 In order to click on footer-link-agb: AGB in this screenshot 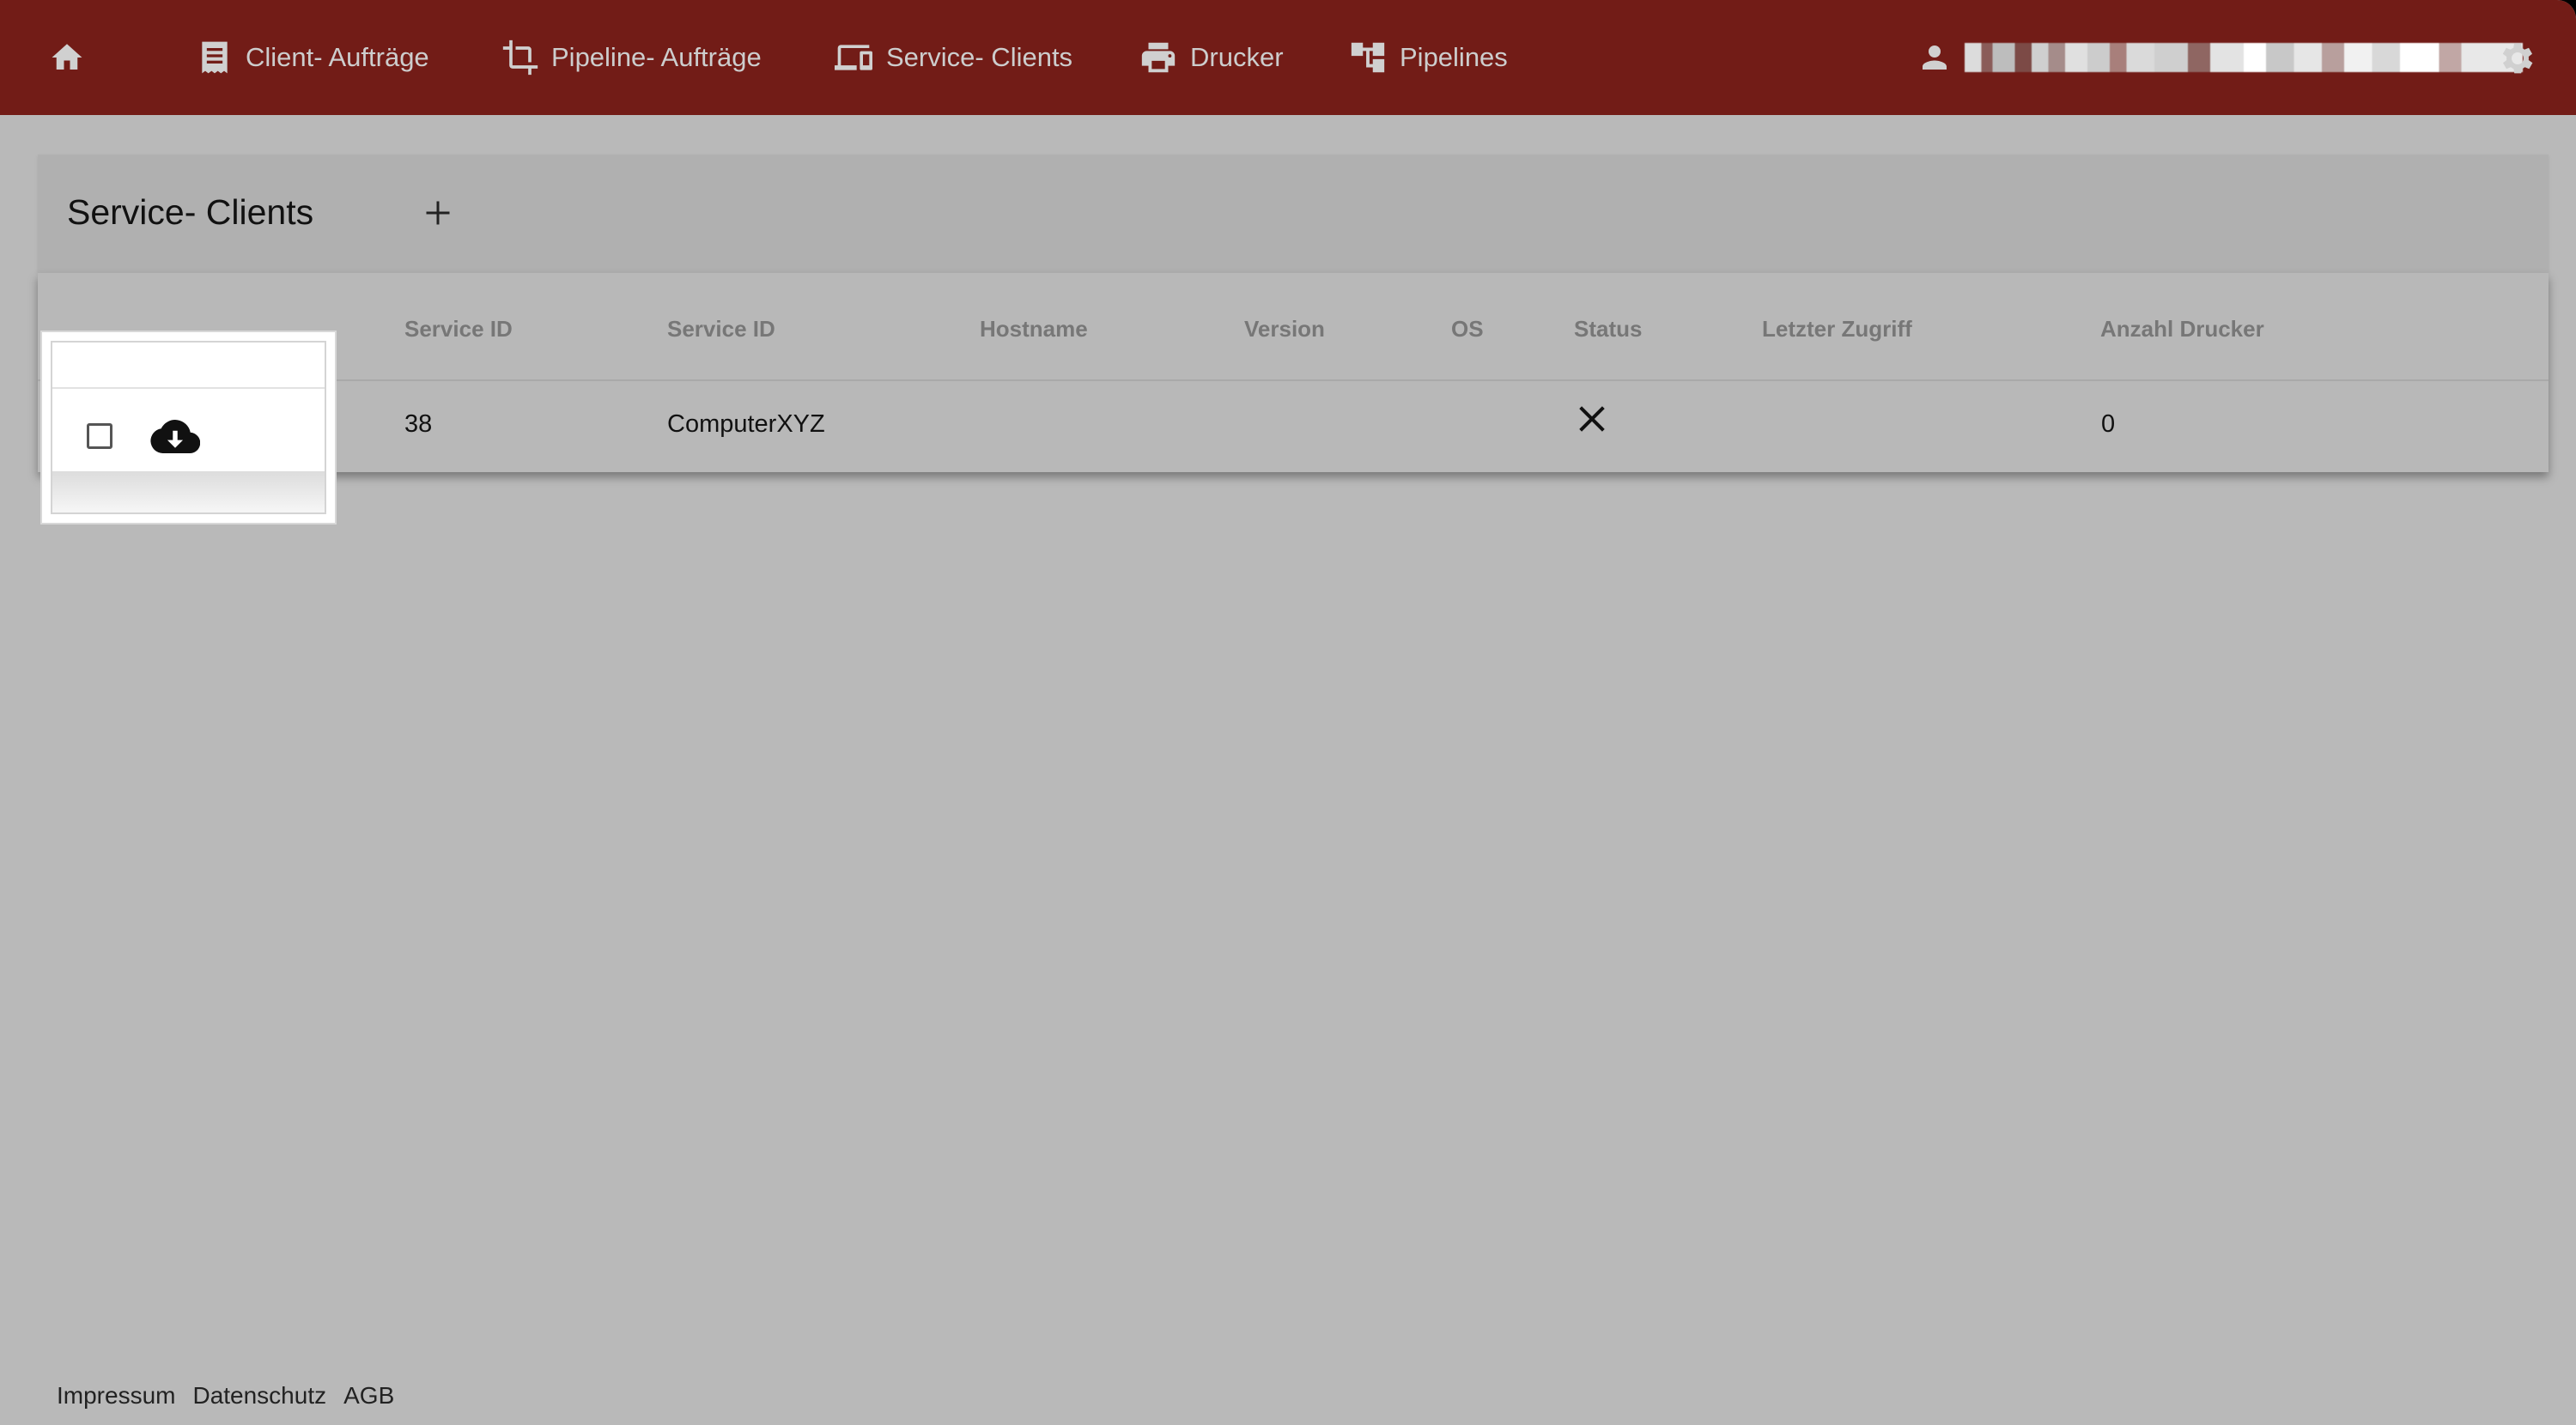, I will do `click(368, 1396)`.